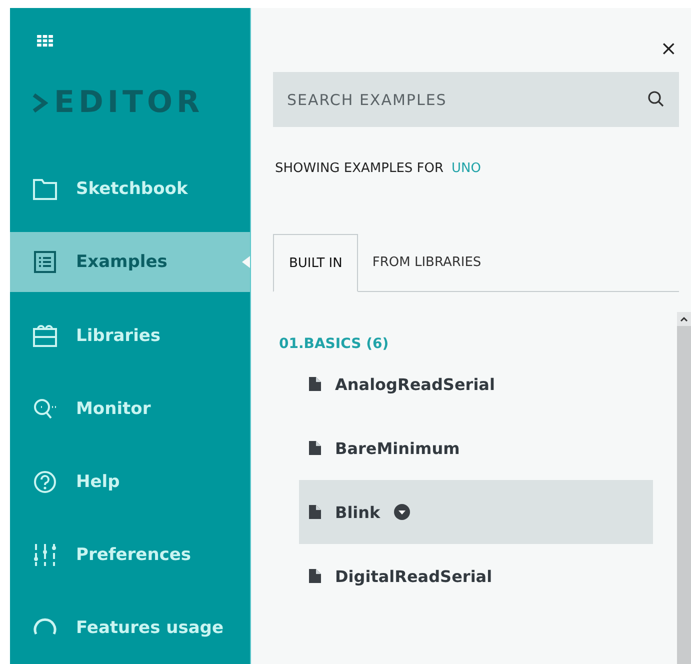 The width and height of the screenshot is (691, 664). I want to click on board-link: UNO, so click(467, 168).